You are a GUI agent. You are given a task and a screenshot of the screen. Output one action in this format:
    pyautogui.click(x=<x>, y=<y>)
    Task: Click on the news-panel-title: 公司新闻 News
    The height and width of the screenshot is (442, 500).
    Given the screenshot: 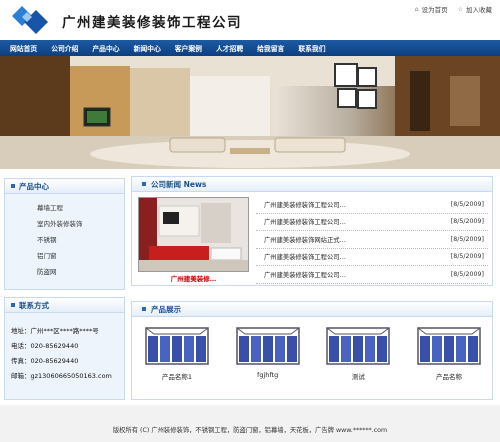 What is the action you would take?
    pyautogui.click(x=179, y=184)
    